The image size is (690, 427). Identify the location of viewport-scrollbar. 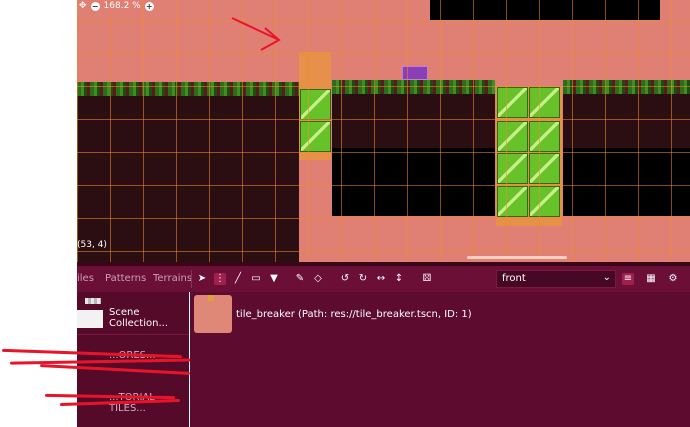
(517, 257).